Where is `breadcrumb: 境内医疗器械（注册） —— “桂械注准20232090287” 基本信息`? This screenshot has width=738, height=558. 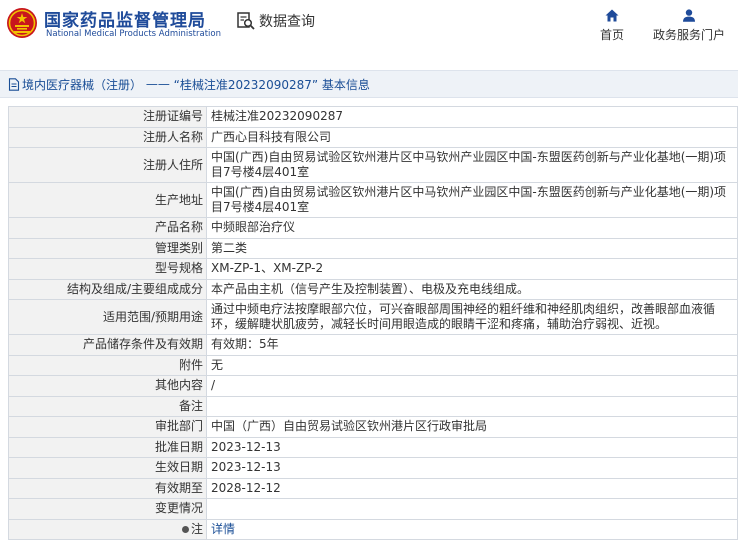
breadcrumb: 境内医疗器械（注册） —— “桂械注准20232090287” 基本信息 is located at coordinates (369, 84).